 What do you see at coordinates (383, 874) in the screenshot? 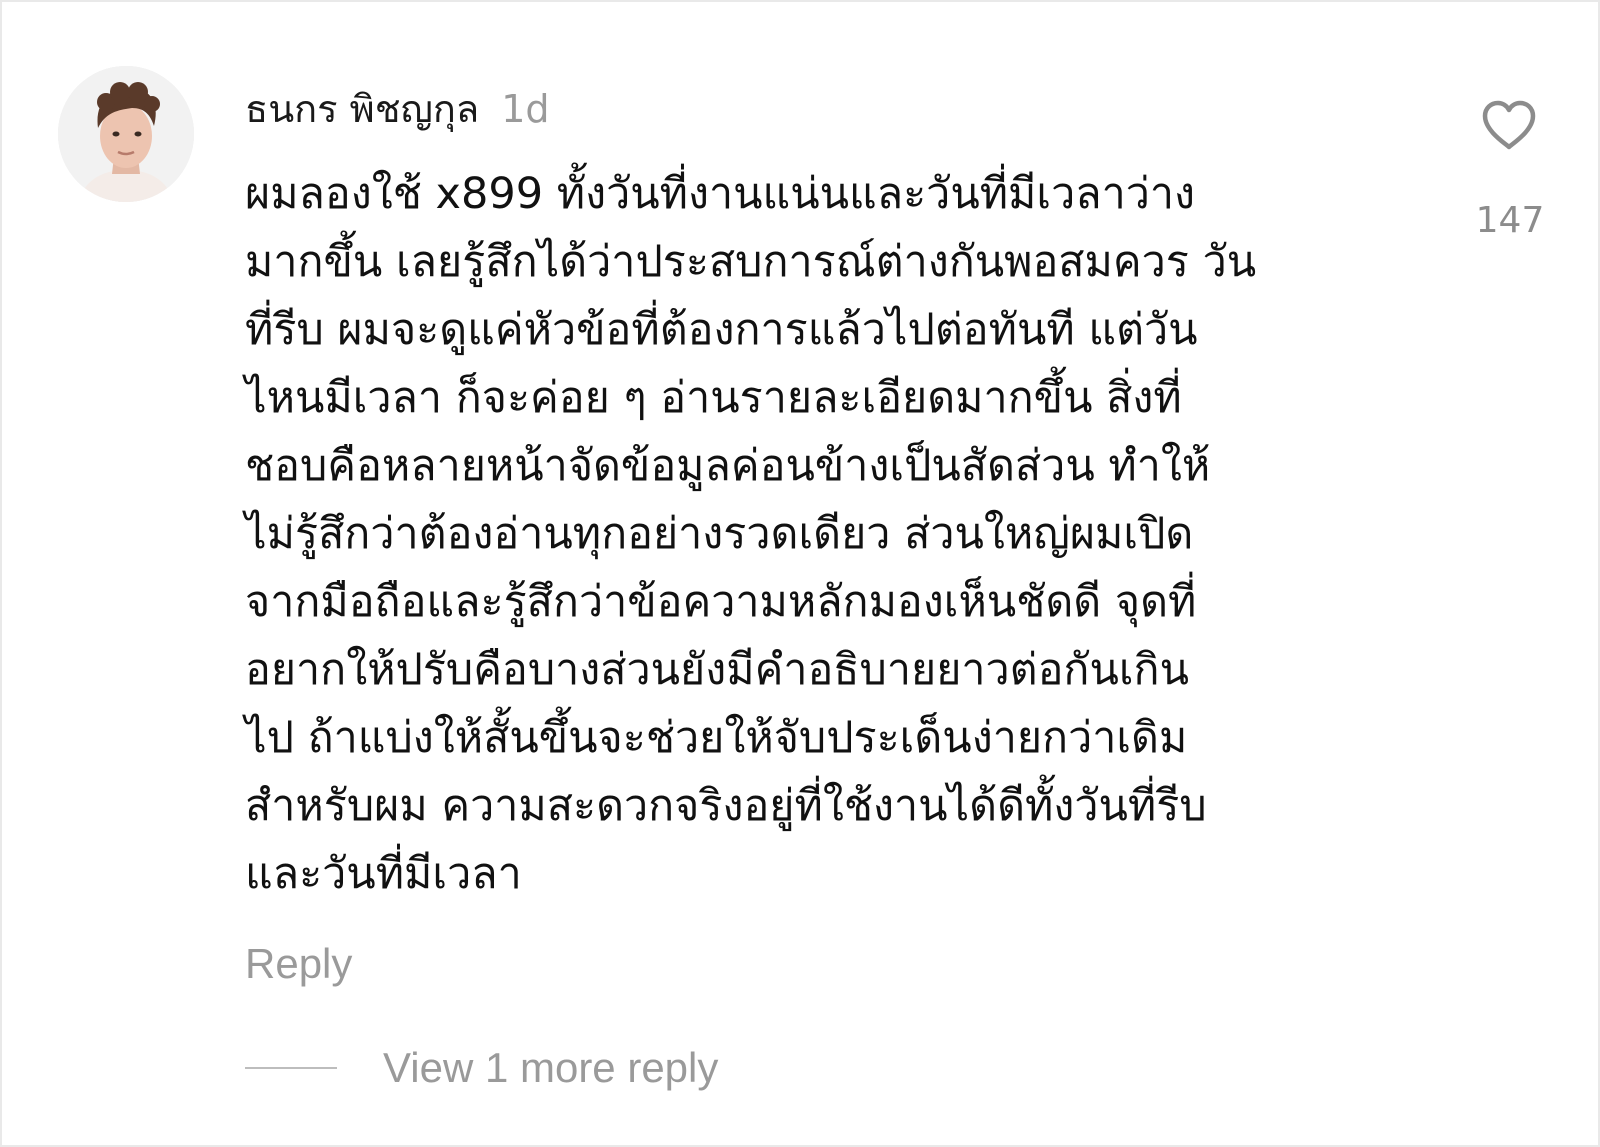
I see `comment-line: และวันที่มีเวลา` at bounding box center [383, 874].